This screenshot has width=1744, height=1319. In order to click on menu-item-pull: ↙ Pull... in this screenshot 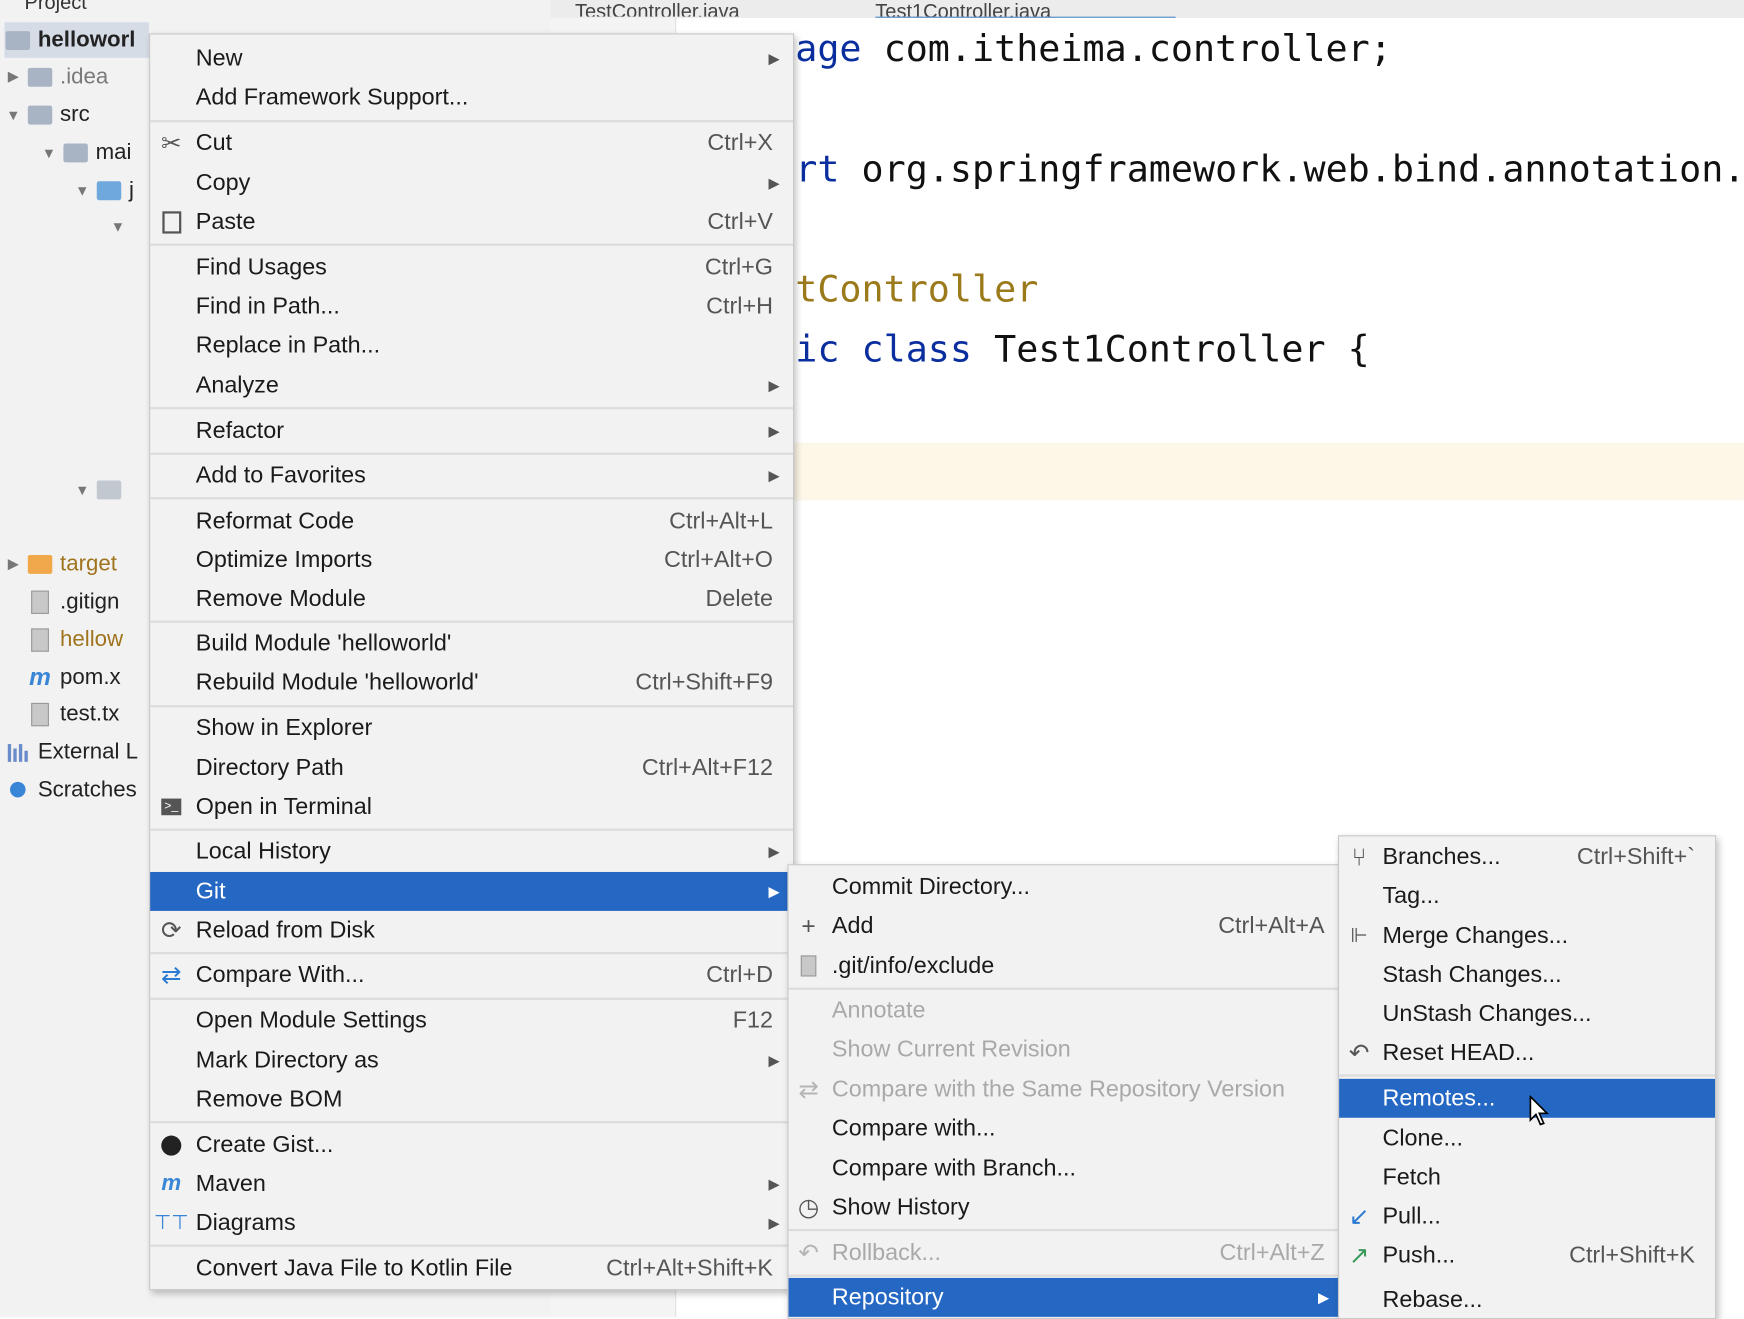, I will do `click(1527, 1216)`.